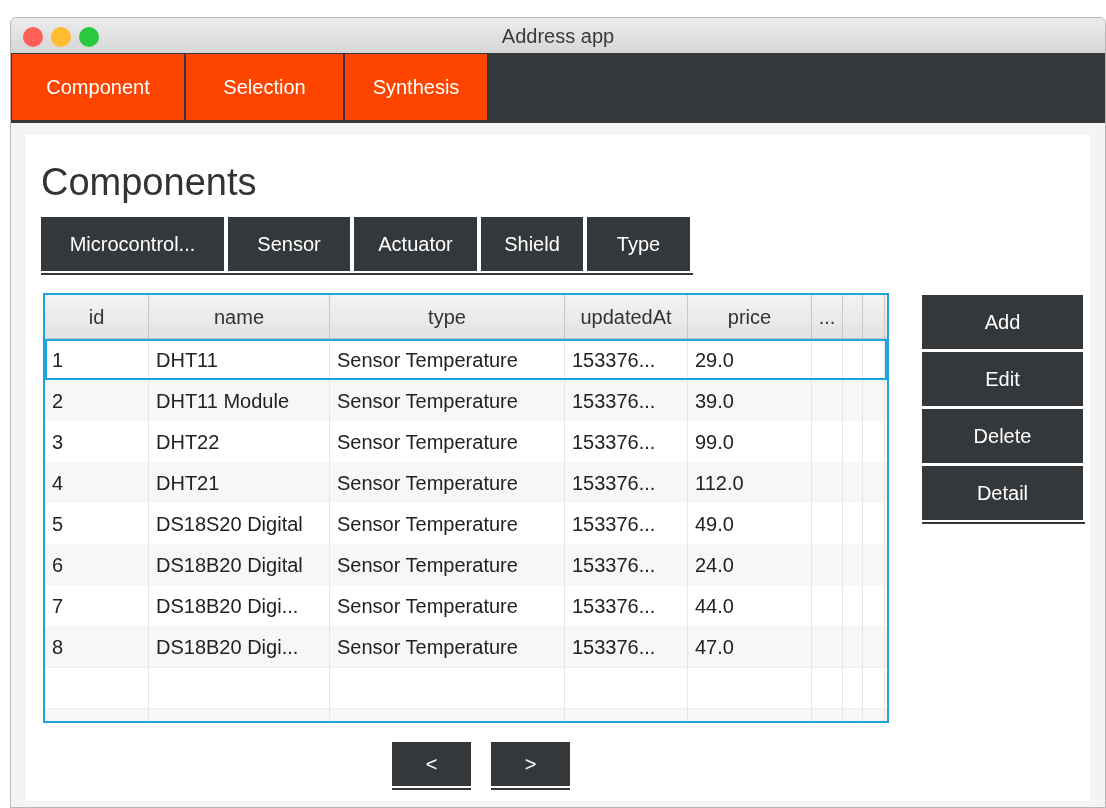 The width and height of the screenshot is (1106, 808). I want to click on column-header: id, so click(97, 316).